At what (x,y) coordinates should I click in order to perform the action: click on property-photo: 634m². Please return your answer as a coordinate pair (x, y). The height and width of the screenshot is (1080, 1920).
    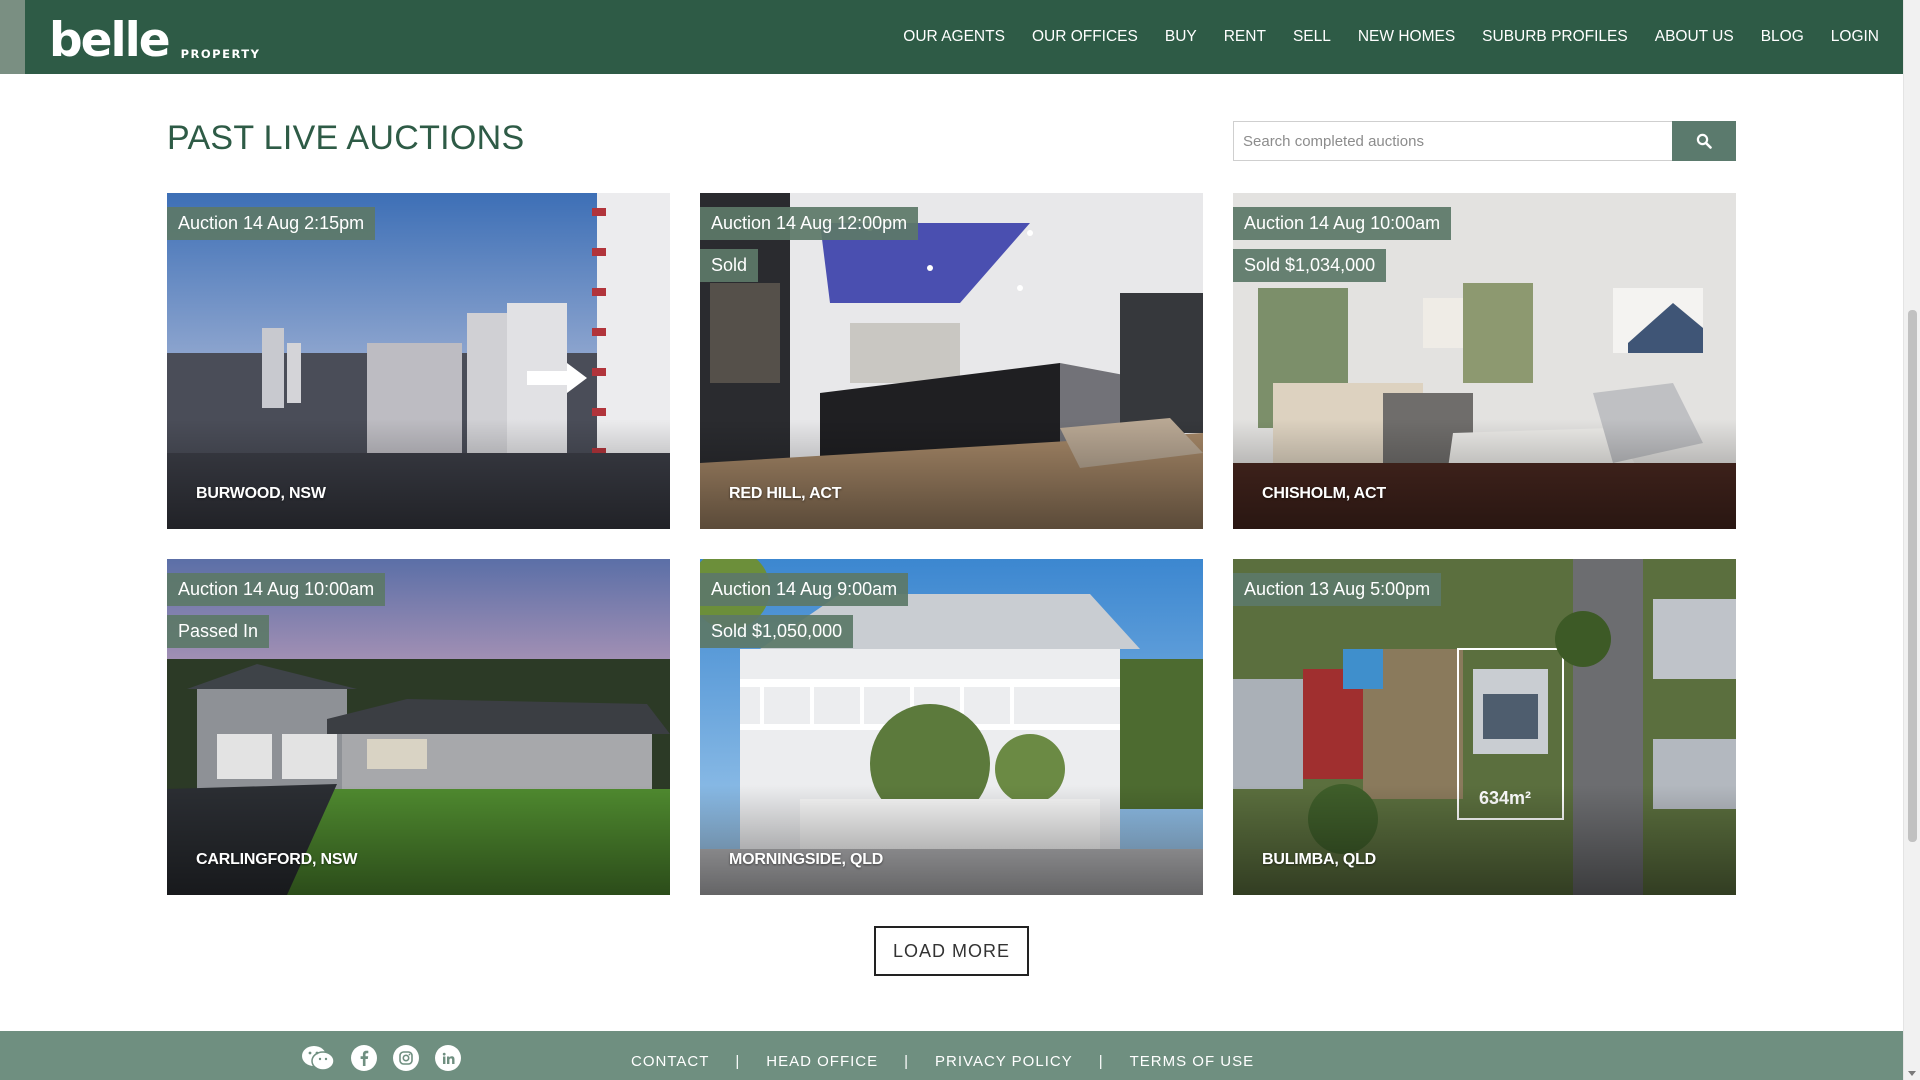
    Looking at the image, I should click on (1484, 727).